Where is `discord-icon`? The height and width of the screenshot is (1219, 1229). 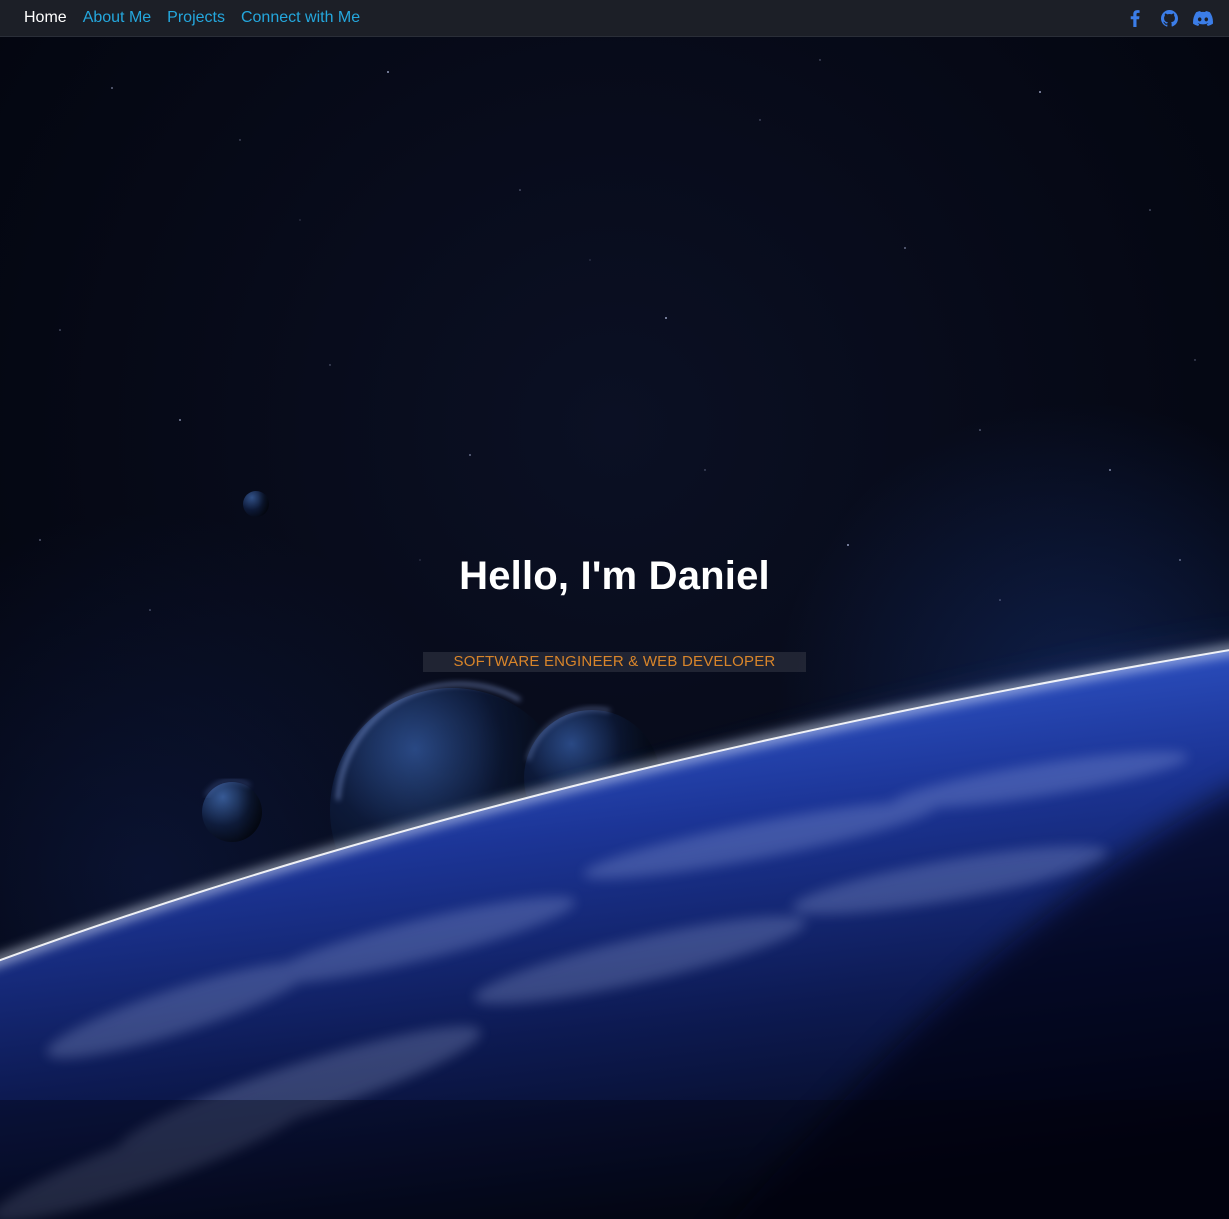 discord-icon is located at coordinates (1203, 18).